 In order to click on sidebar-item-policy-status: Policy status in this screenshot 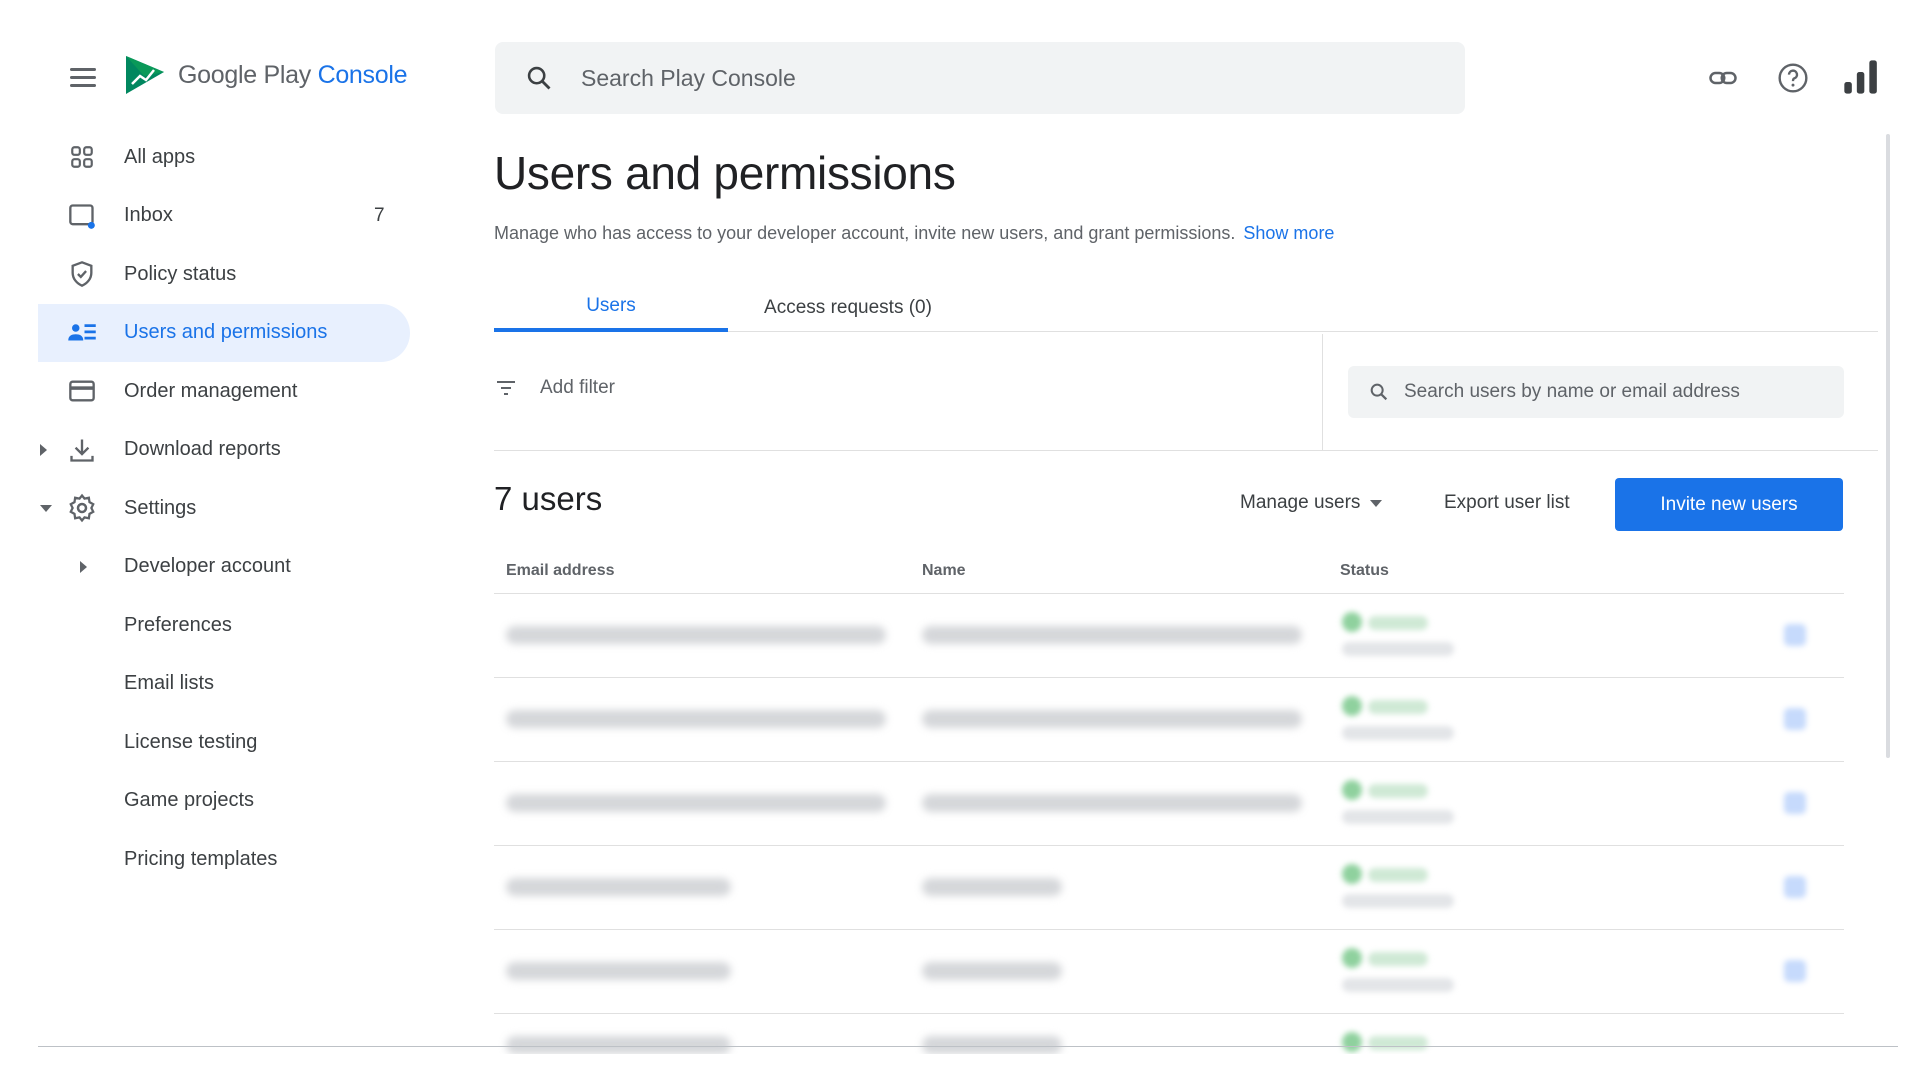, I will do `click(224, 274)`.